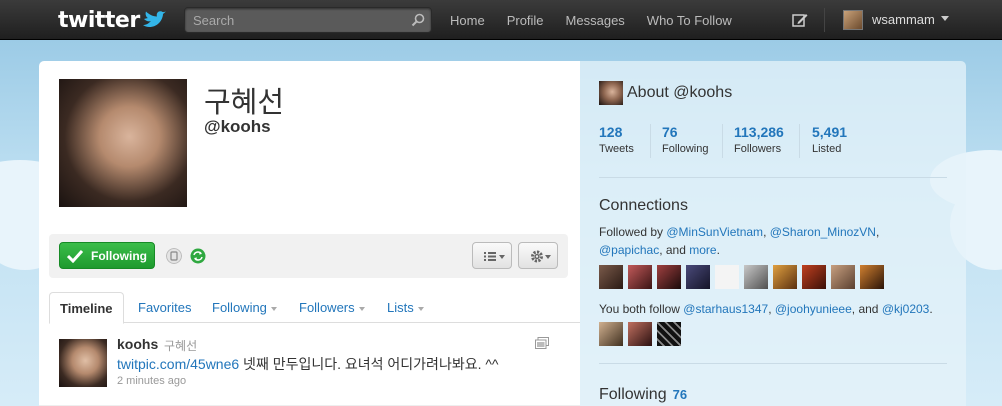 This screenshot has height=406, width=1002. I want to click on device-icon, so click(174, 256).